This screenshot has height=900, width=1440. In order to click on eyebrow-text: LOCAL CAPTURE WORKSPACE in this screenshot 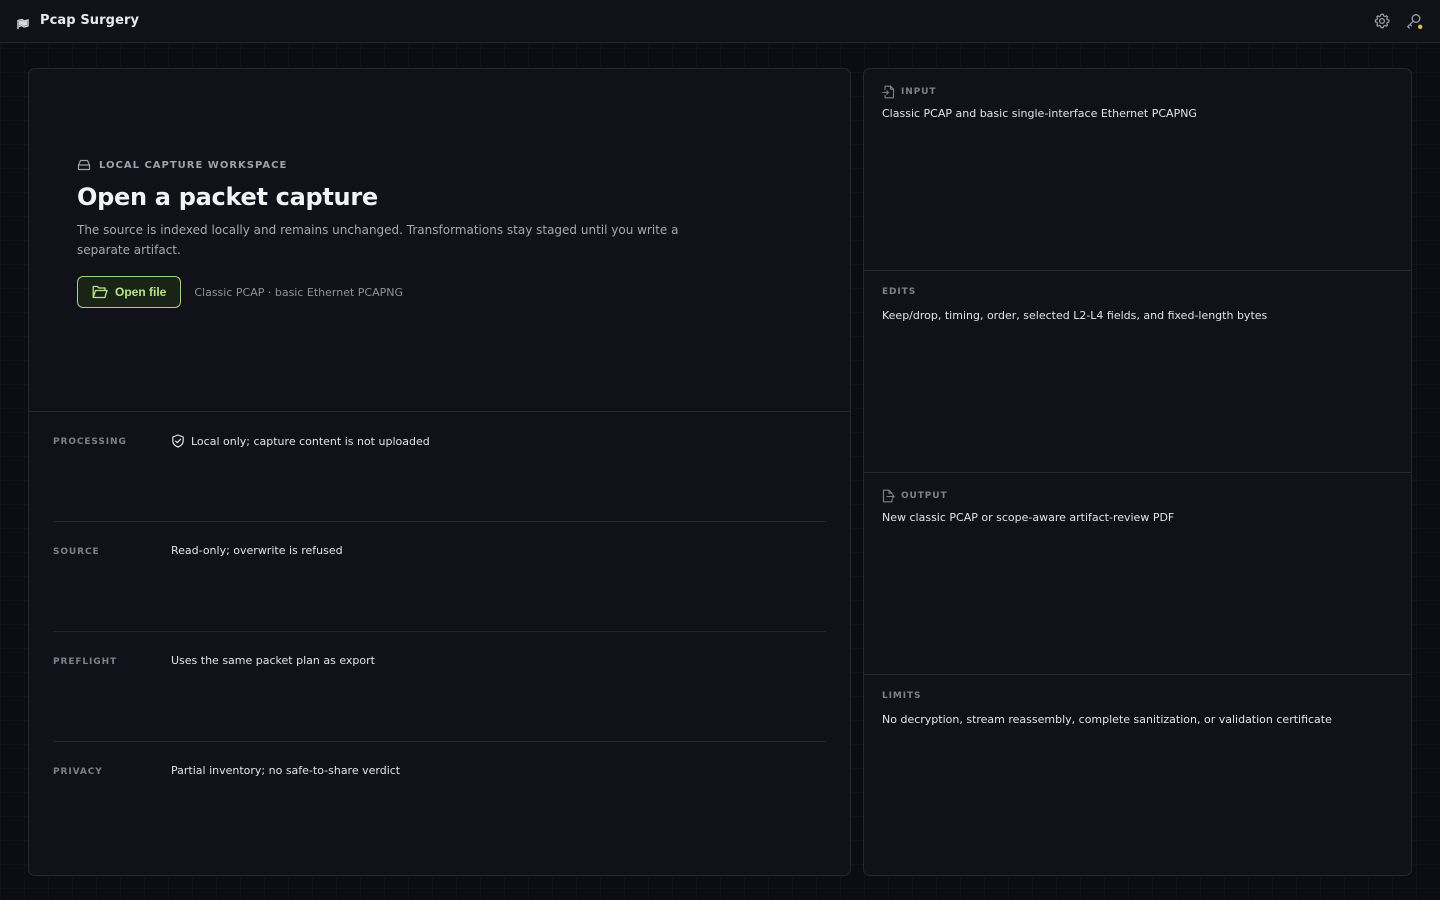, I will do `click(193, 165)`.